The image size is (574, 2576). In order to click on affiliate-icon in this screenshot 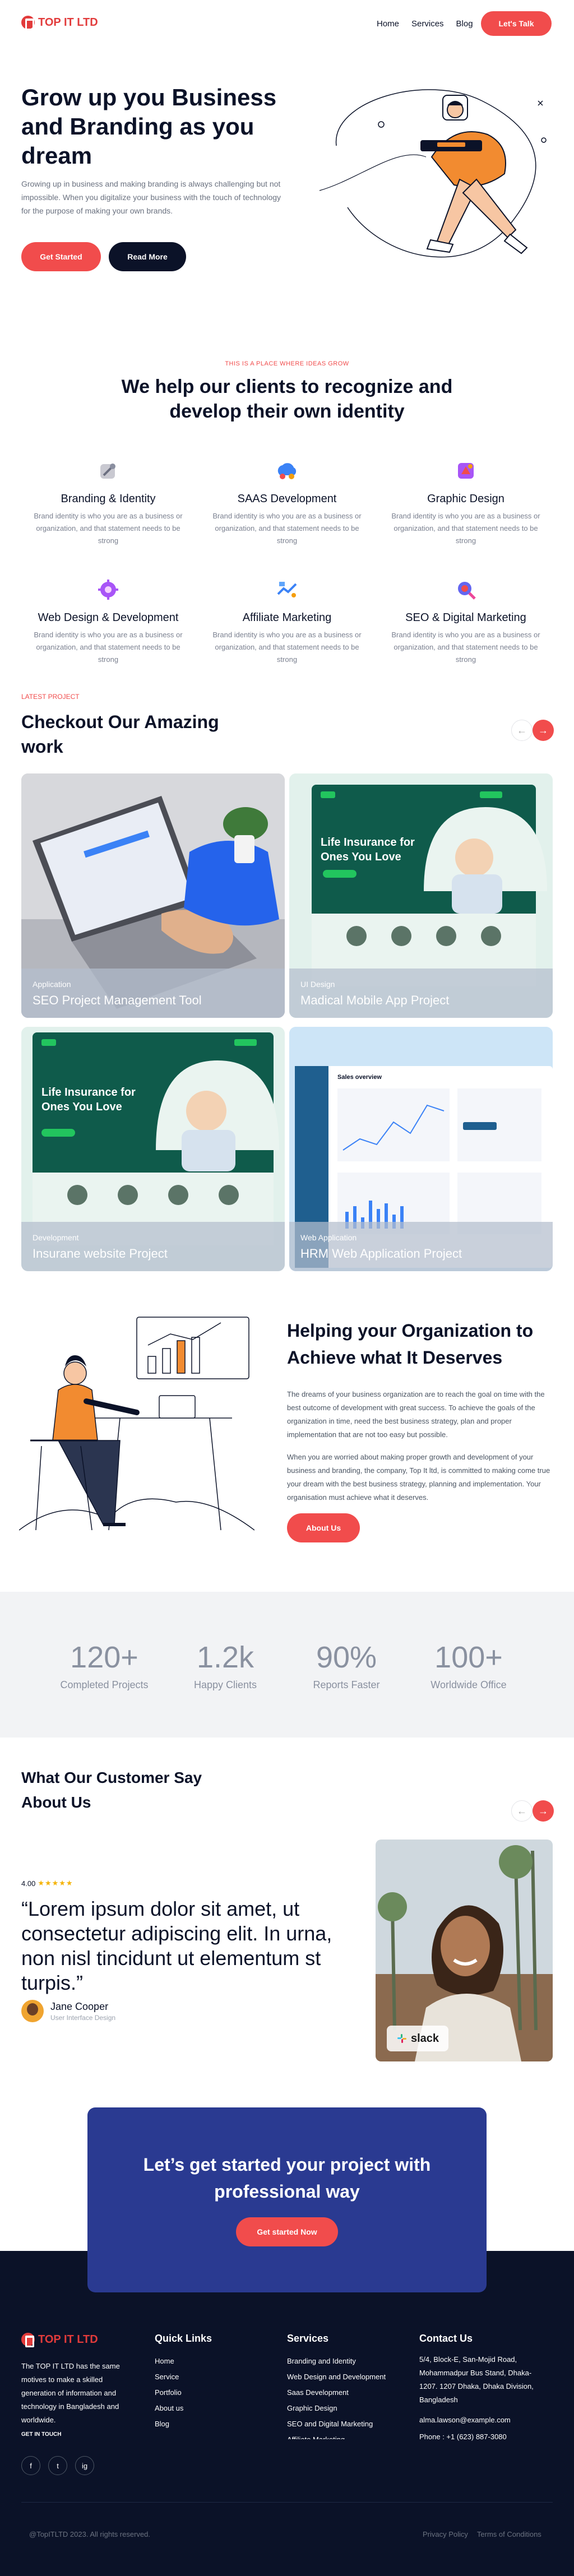, I will do `click(287, 589)`.